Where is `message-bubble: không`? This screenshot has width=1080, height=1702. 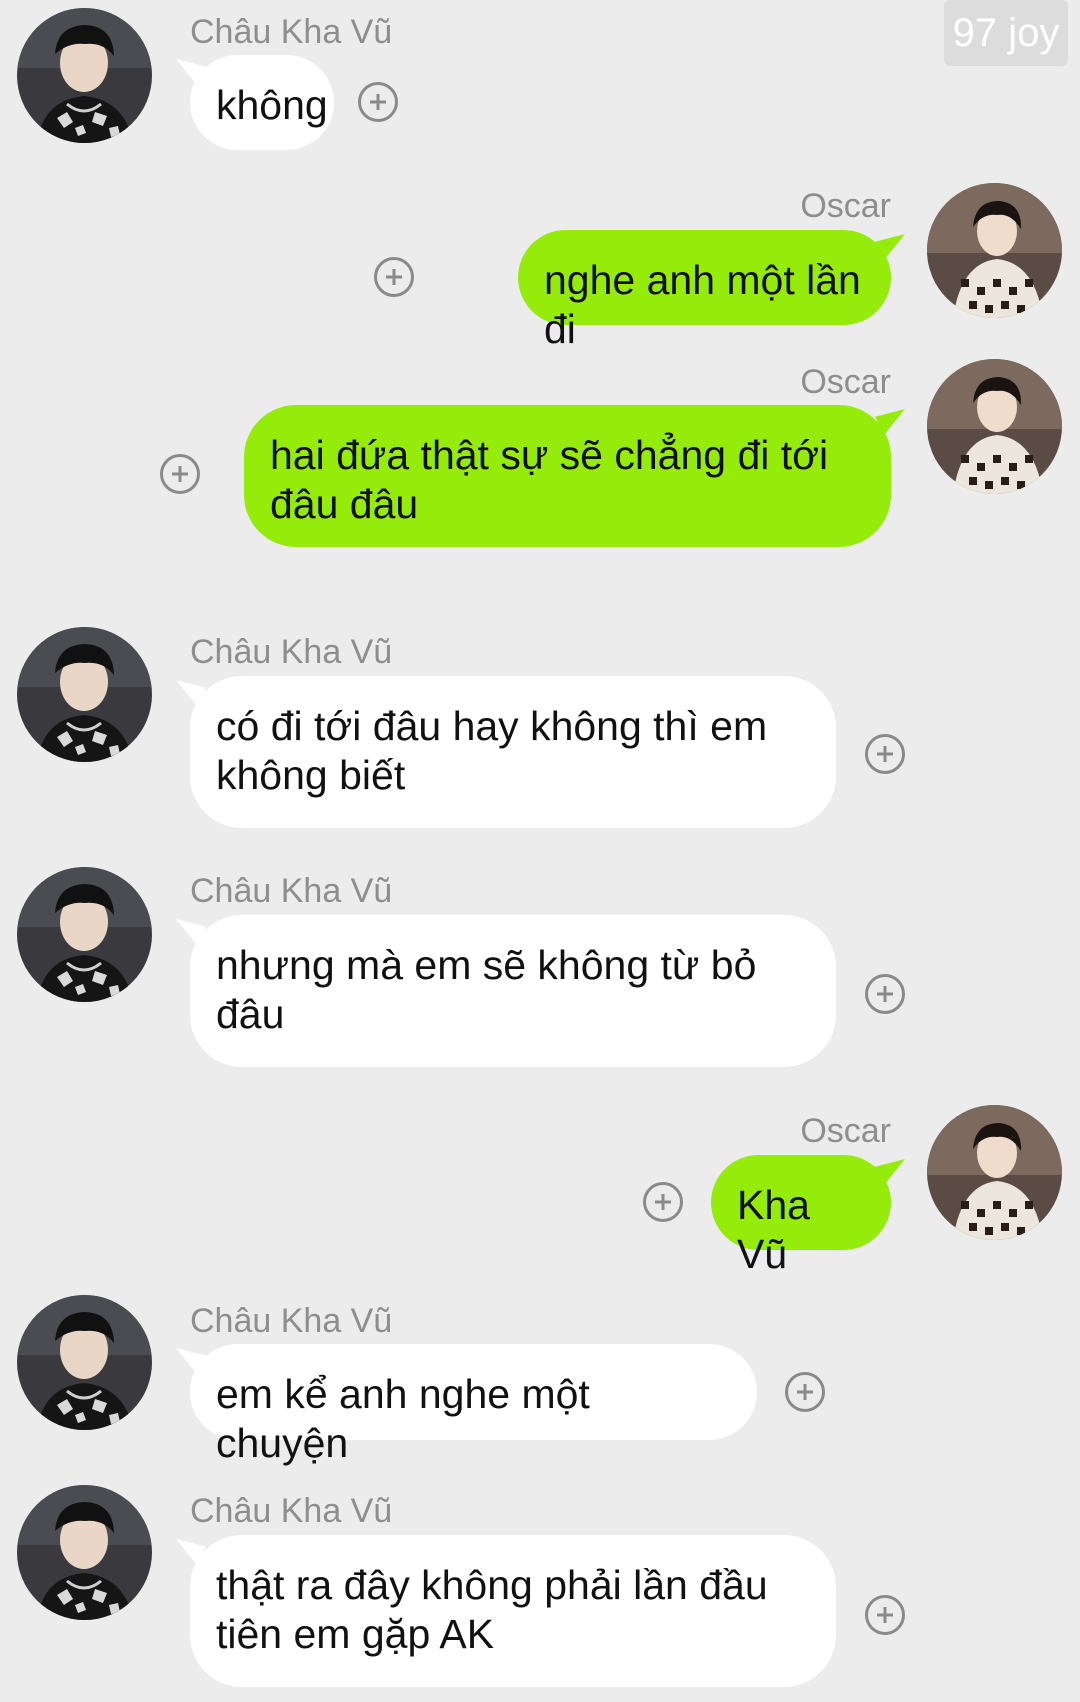 message-bubble: không is located at coordinates (262, 102).